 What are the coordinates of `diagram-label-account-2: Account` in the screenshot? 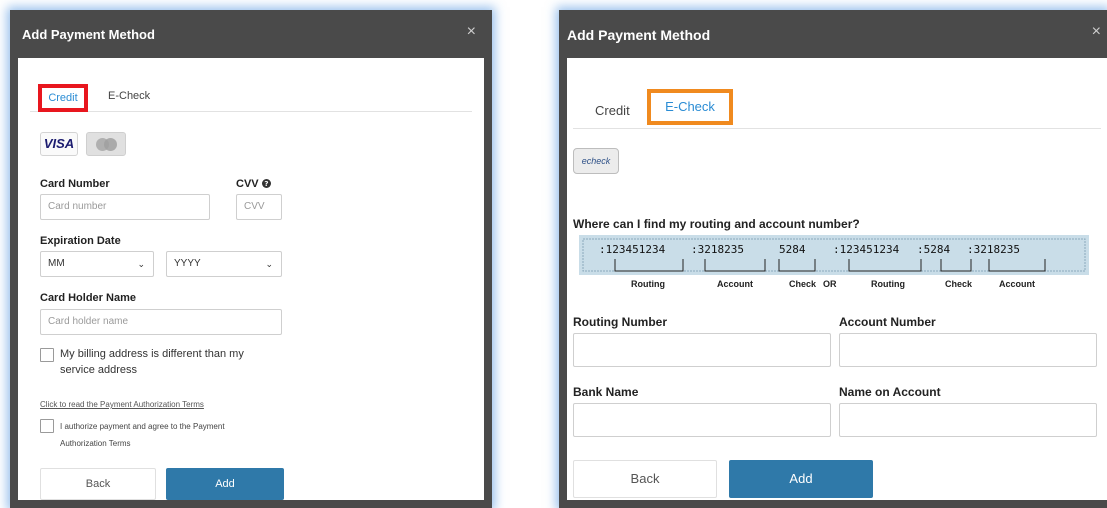 It's located at (1017, 284).